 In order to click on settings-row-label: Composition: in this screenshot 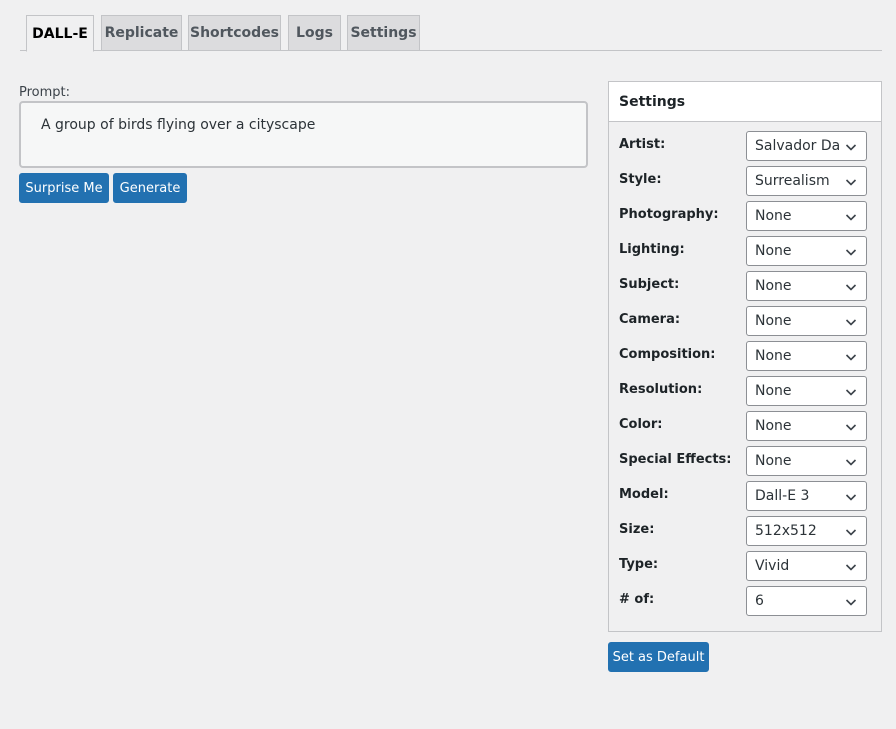, I will do `click(667, 354)`.